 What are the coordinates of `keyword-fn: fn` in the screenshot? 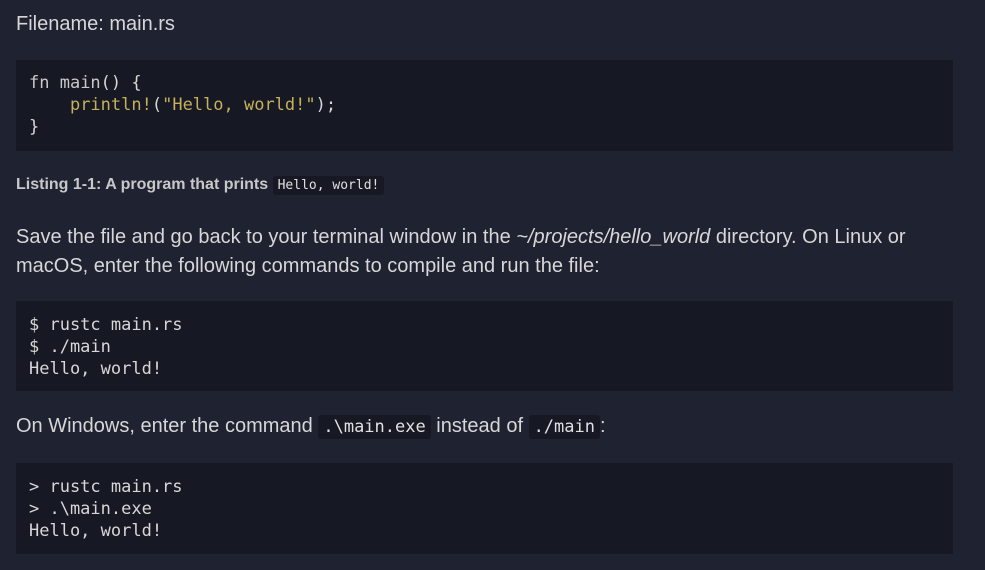 It's located at (44, 83).